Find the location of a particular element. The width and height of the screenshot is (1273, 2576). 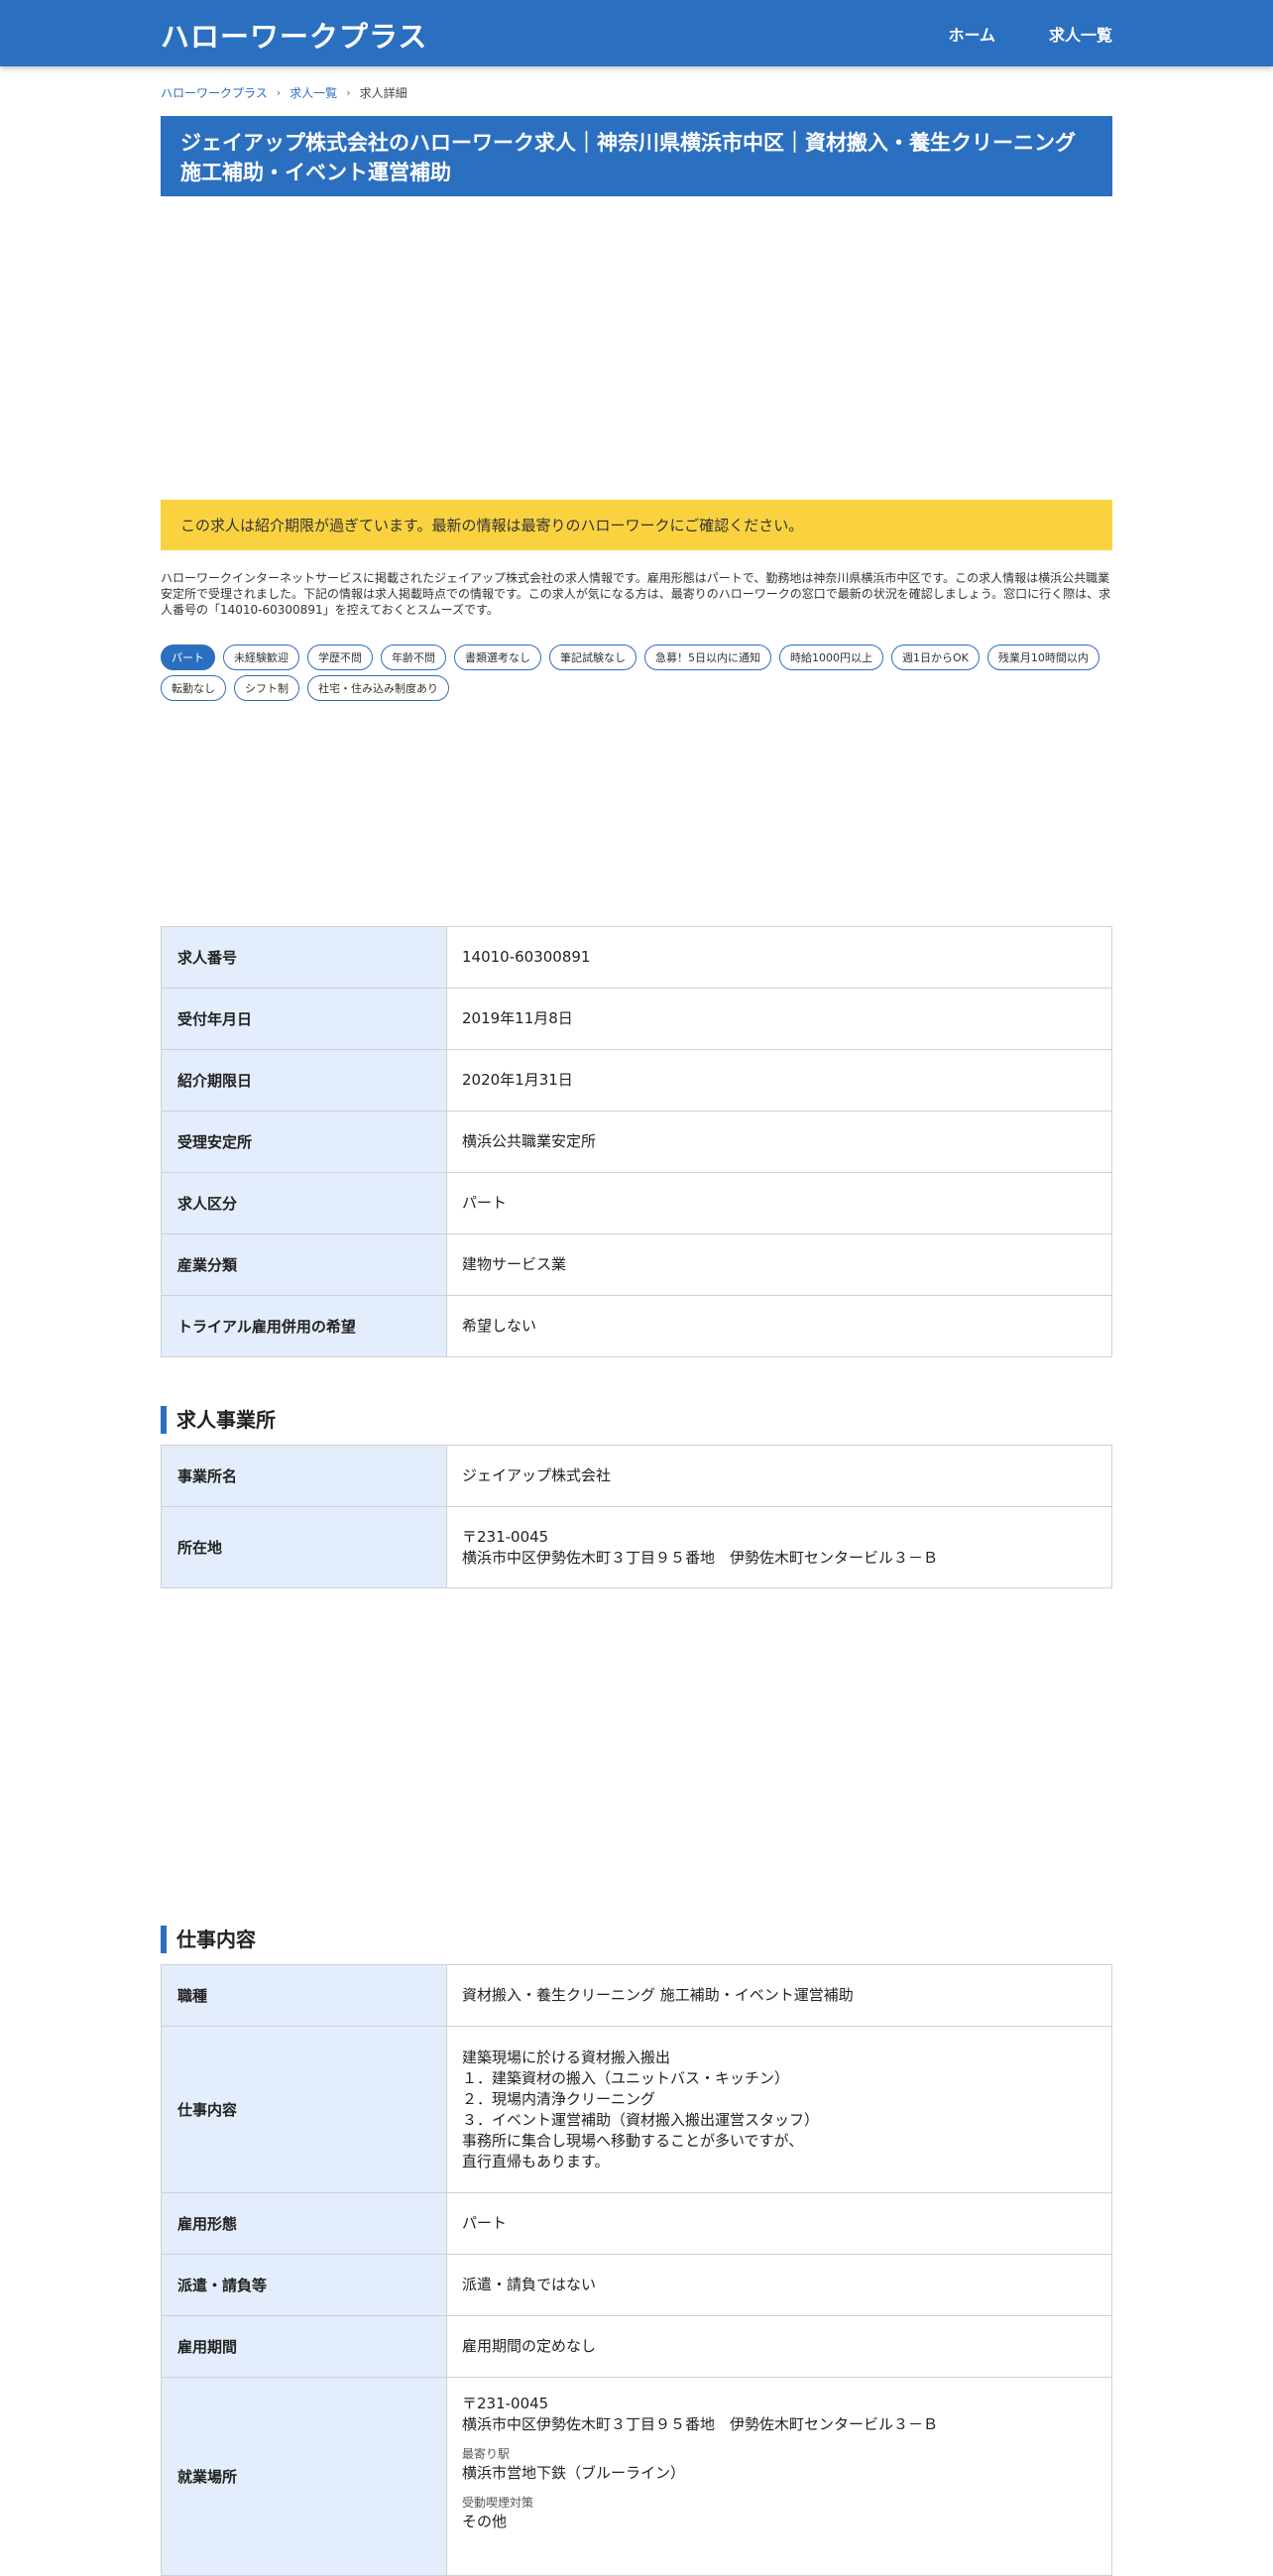

deadline-value: 2020年1月31日 is located at coordinates (779, 1080).